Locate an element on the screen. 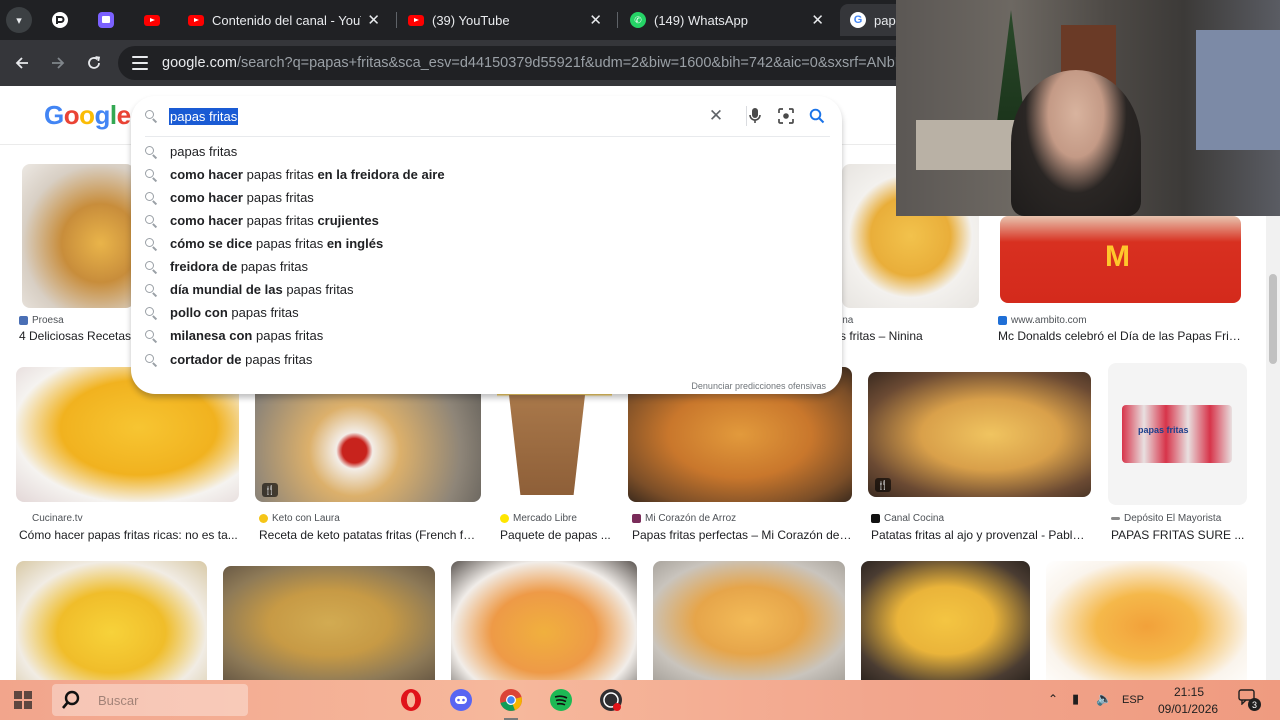 This screenshot has width=1280, height=720. start-button is located at coordinates (23, 700).